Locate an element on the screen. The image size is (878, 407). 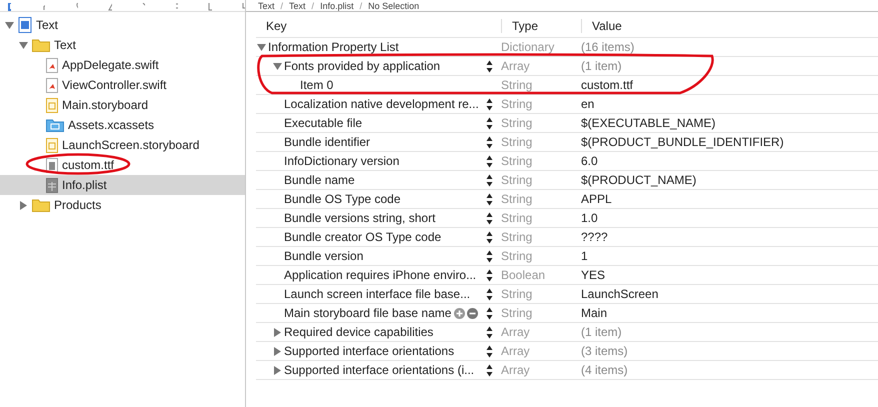
file-name: Text is located at coordinates (47, 25).